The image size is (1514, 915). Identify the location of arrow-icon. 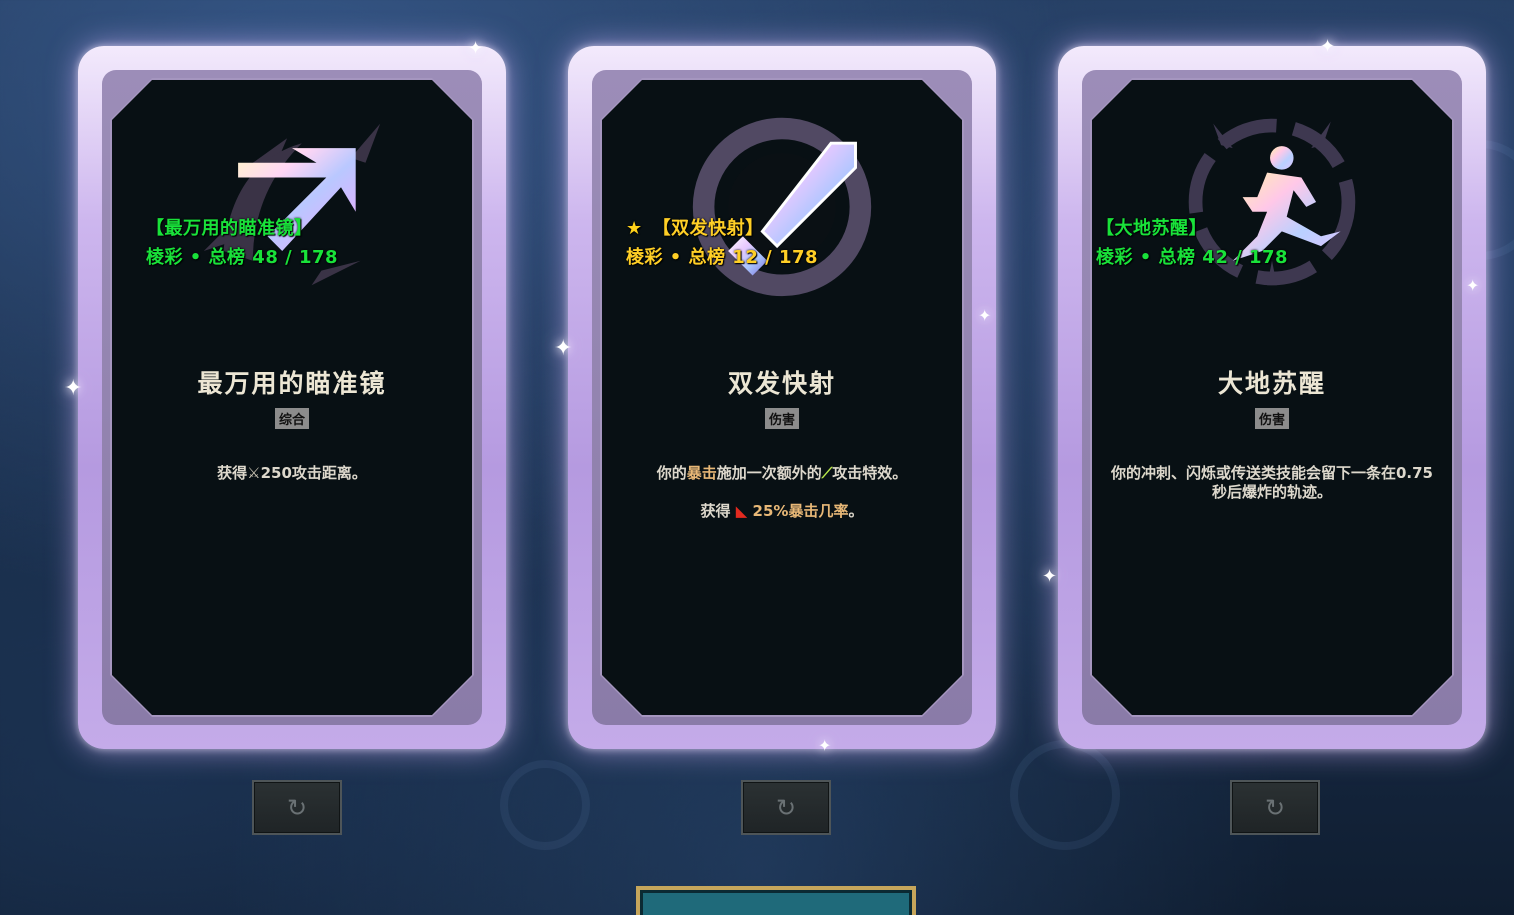
(292, 204).